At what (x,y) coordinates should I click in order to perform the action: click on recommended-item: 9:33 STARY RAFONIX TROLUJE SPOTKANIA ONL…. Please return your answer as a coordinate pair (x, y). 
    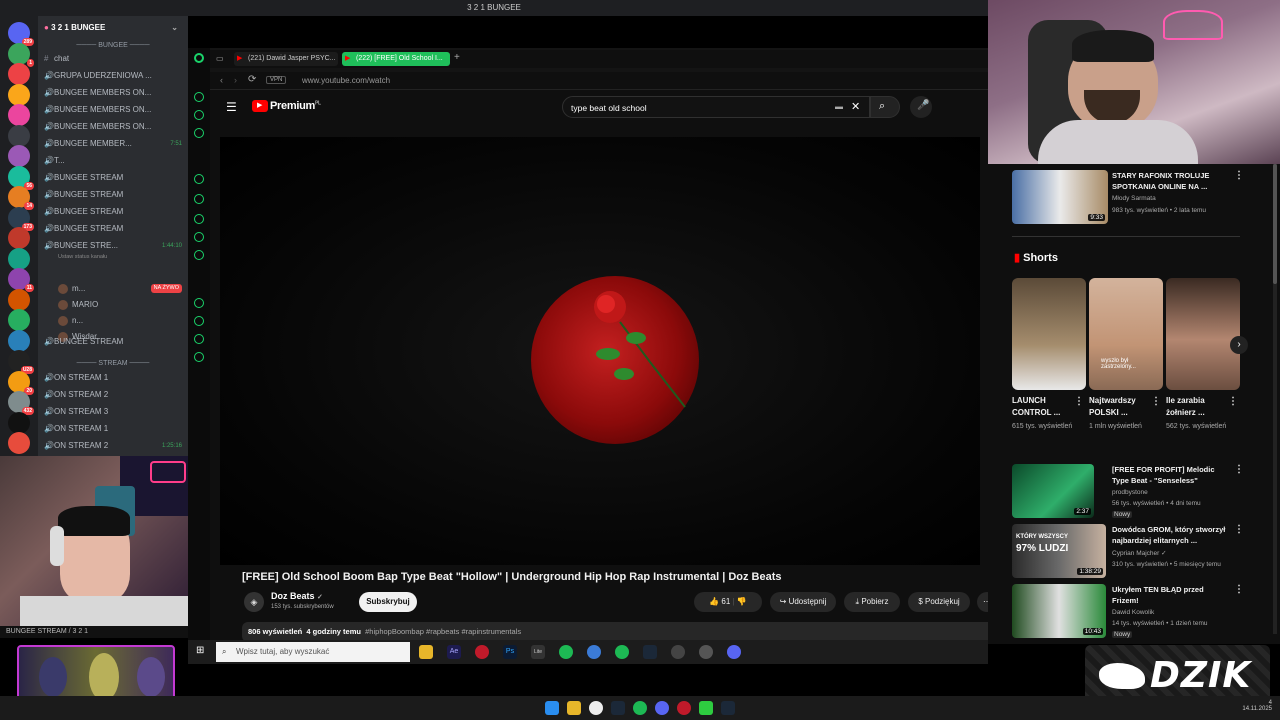
    Looking at the image, I should click on (1130, 198).